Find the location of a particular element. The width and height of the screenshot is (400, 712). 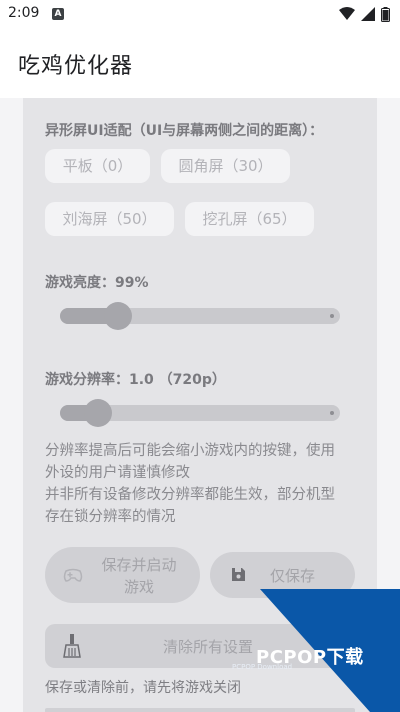

footer-note: 保存或清除前，请先将游戏关闭 is located at coordinates (143, 688).